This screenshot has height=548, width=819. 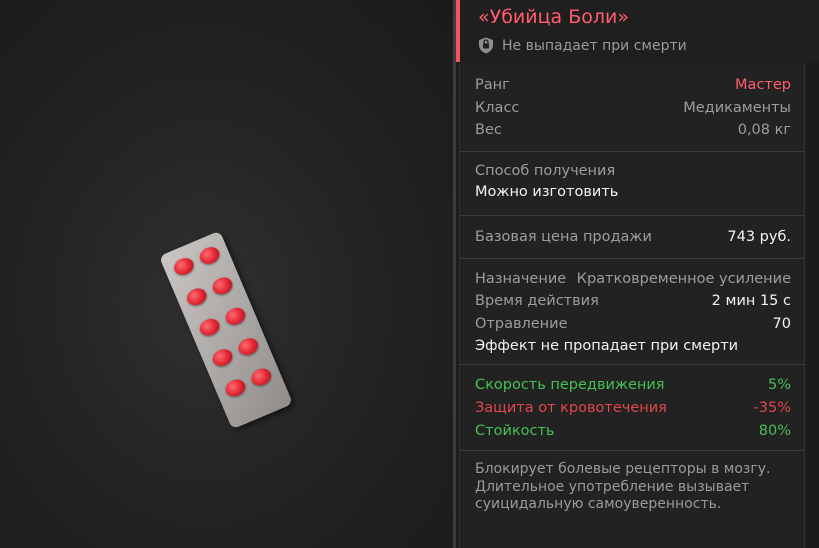 I want to click on effect-value: 80%, so click(x=774, y=431).